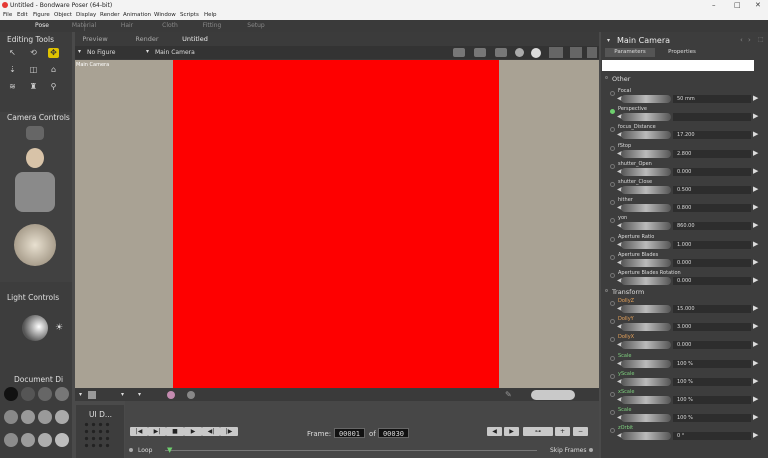  I want to click on parameter-value, so click(712, 117).